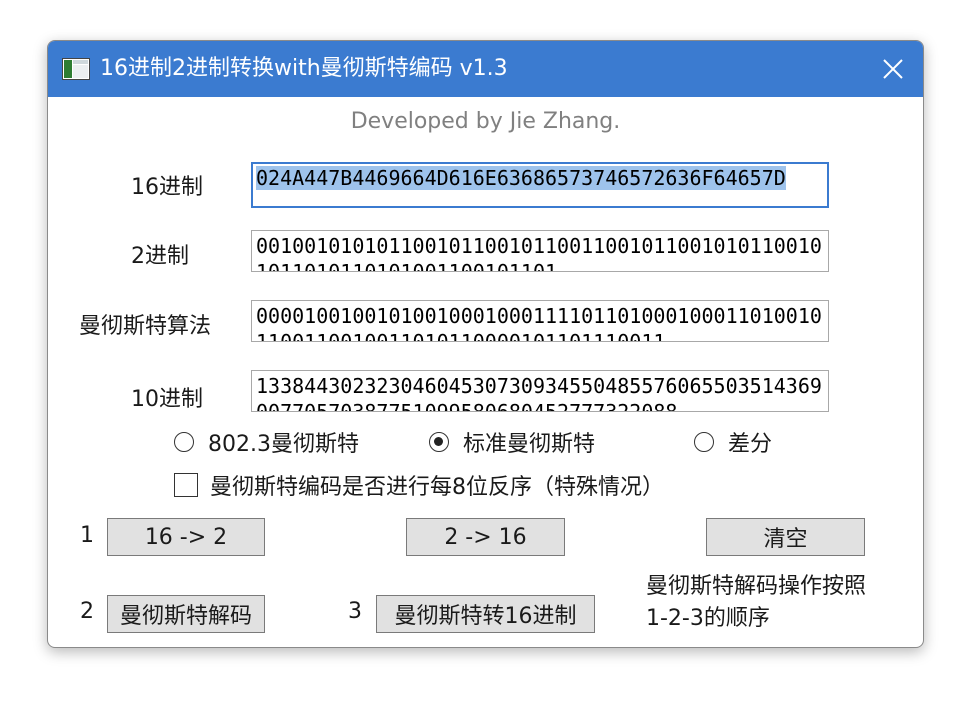 The image size is (970, 704). Describe the element at coordinates (785, 537) in the screenshot. I see `clear-button: 清空` at that location.